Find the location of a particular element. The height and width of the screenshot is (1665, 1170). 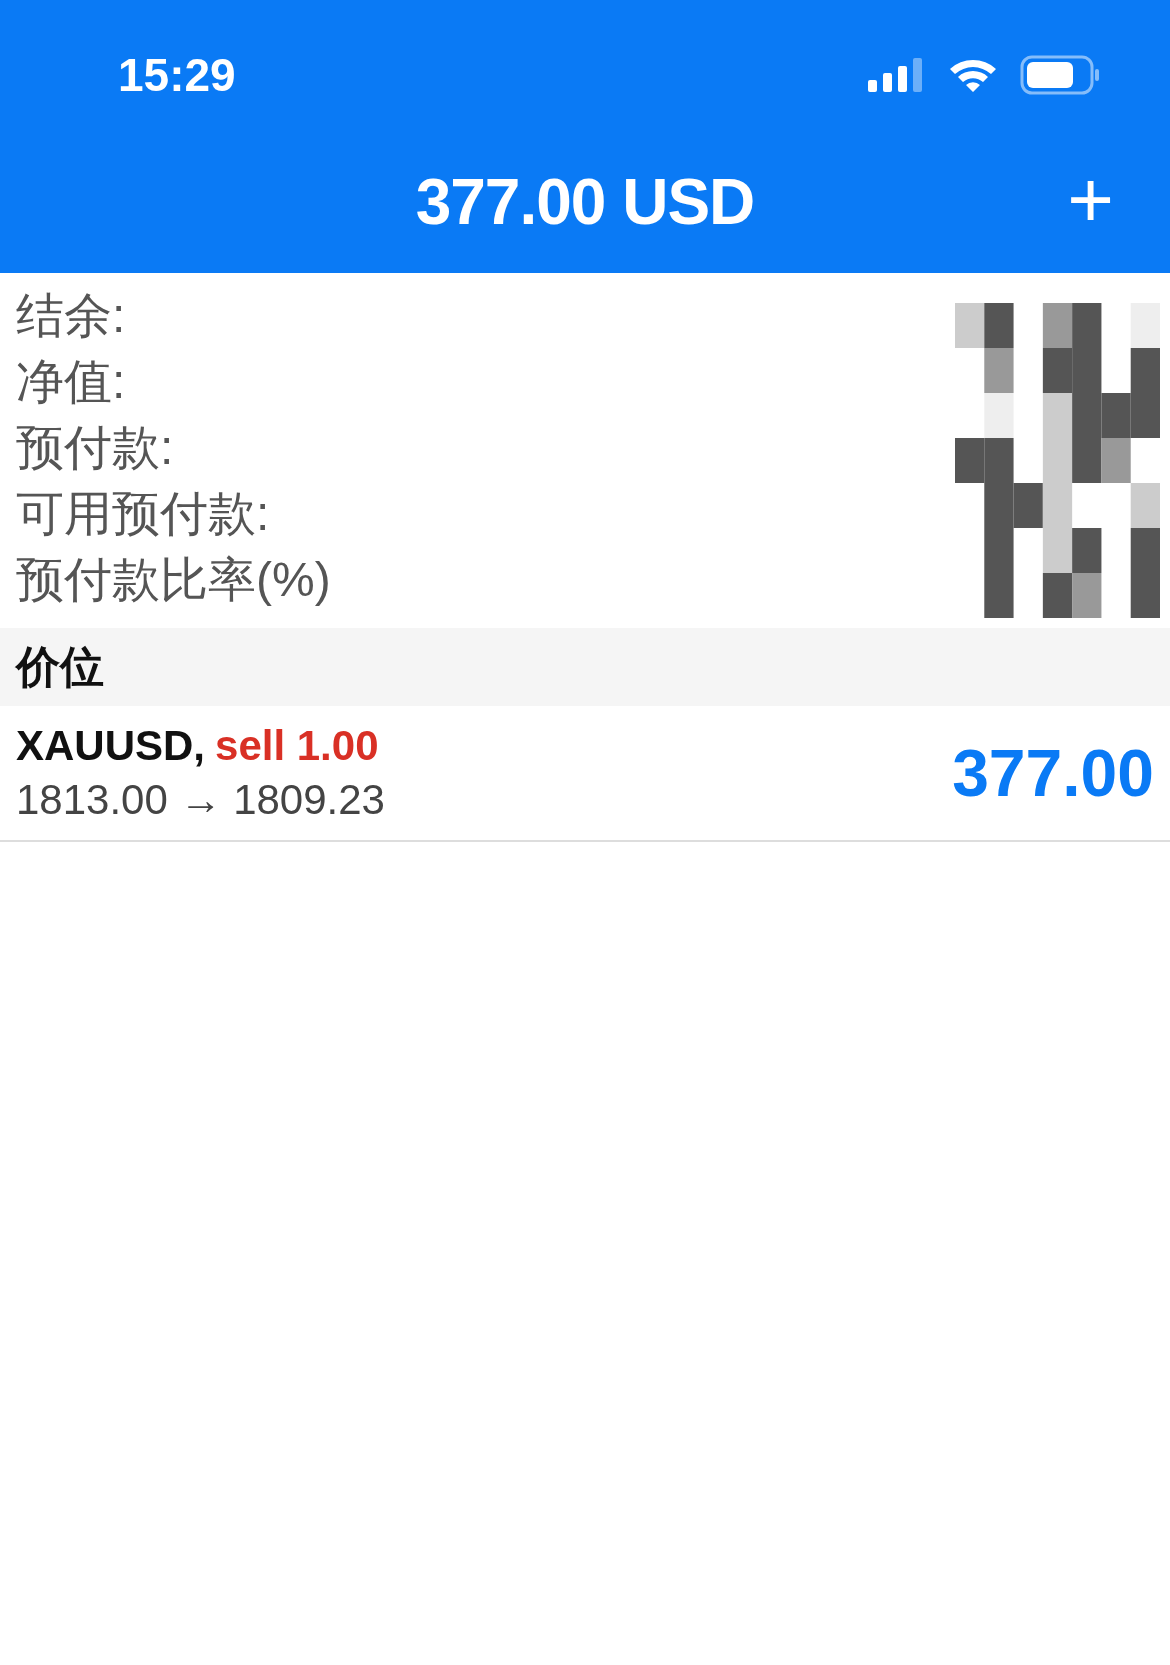

position-order: sell 1.00 is located at coordinates (297, 746).